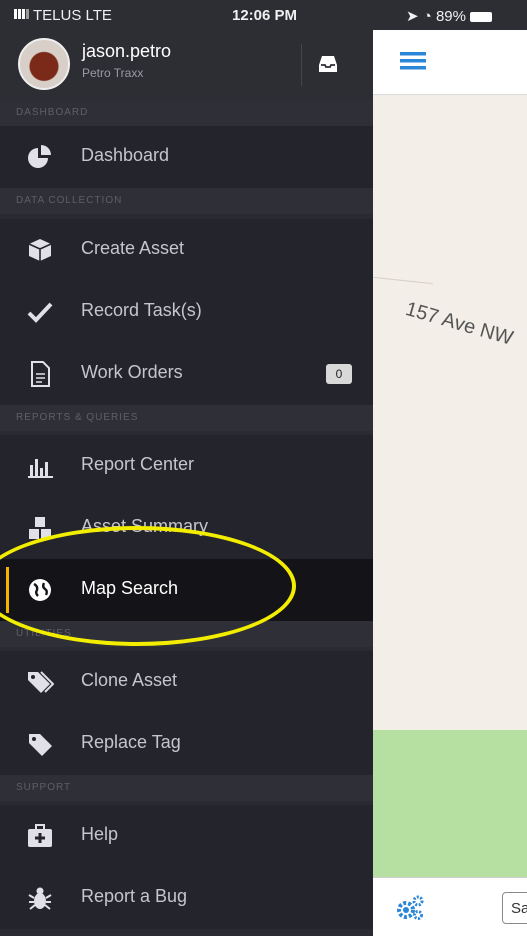 This screenshot has width=527, height=936. I want to click on menu-item-report-center: Report Center, so click(186, 466).